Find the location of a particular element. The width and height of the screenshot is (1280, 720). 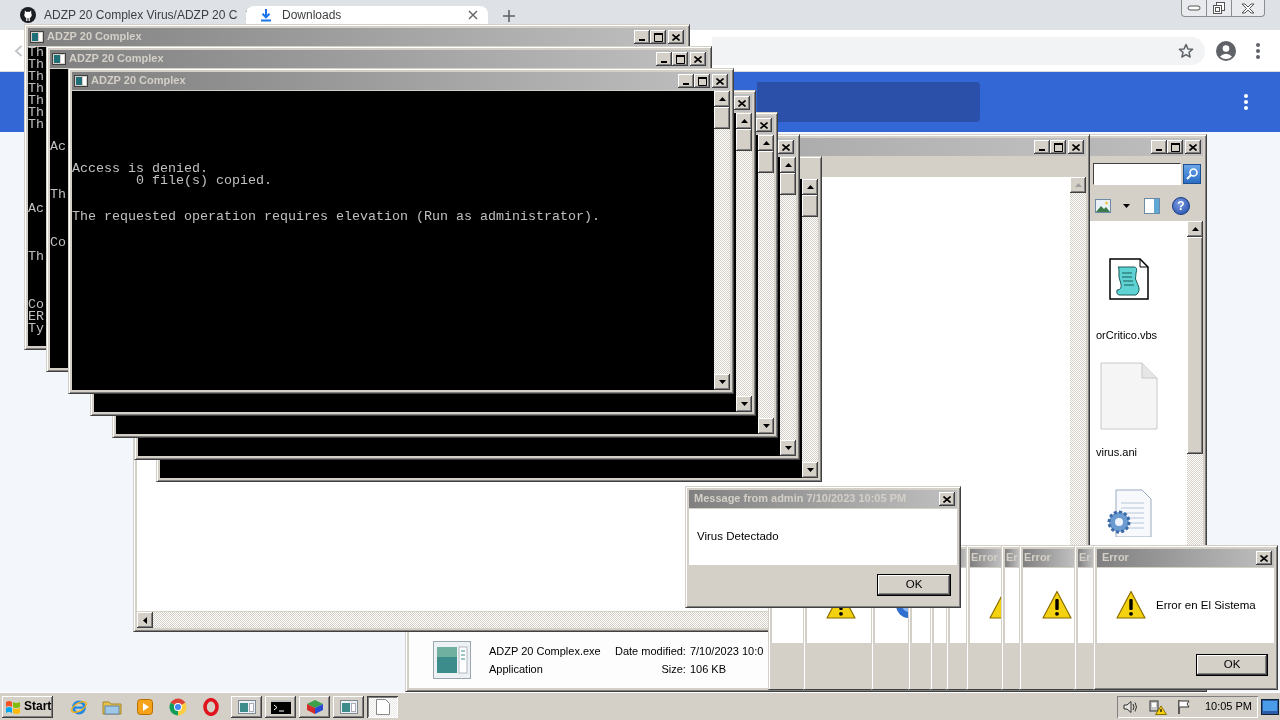

network-warning-icon is located at coordinates (1157, 706).